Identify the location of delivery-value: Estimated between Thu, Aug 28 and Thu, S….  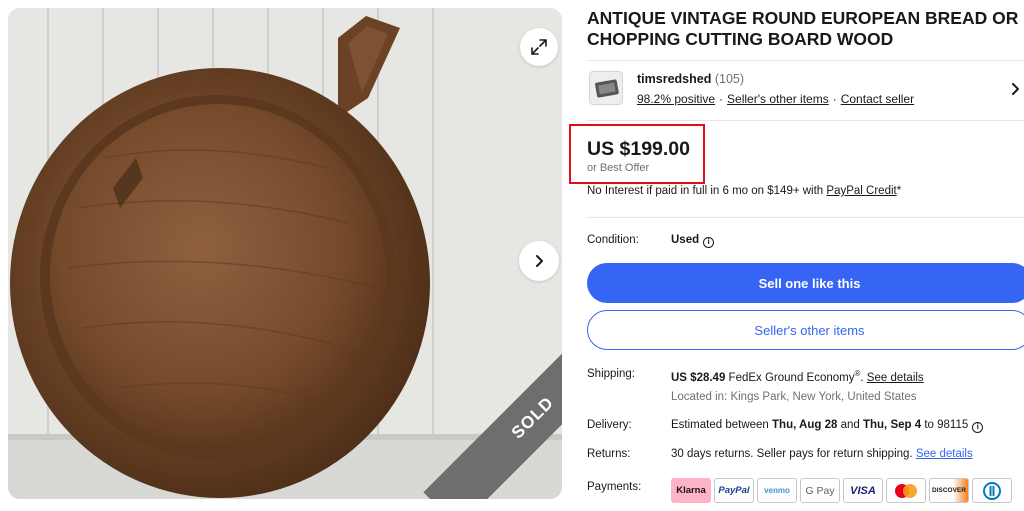
(827, 426).